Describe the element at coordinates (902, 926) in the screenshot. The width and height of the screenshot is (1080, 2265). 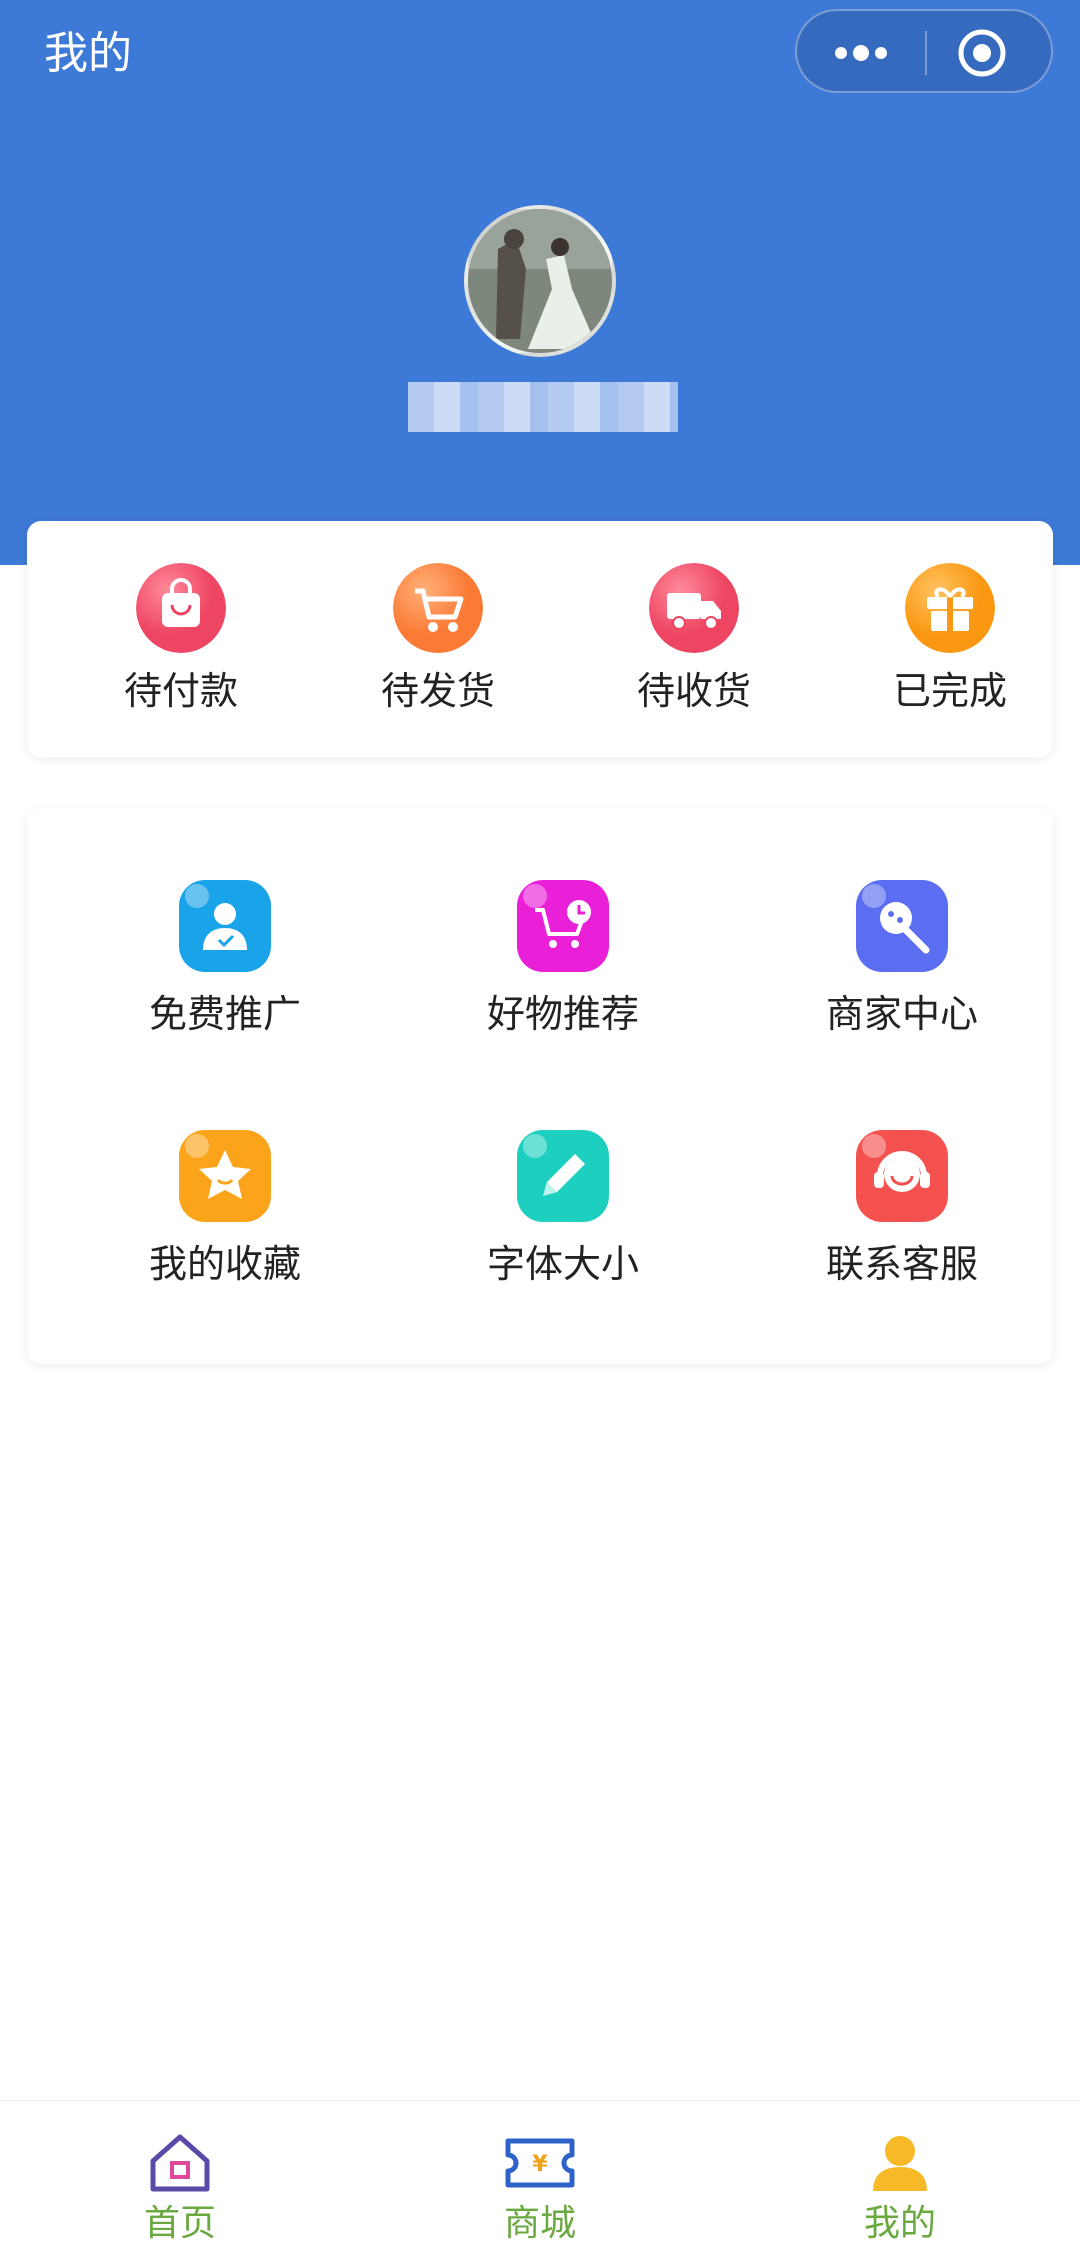
I see `microphone-icon` at that location.